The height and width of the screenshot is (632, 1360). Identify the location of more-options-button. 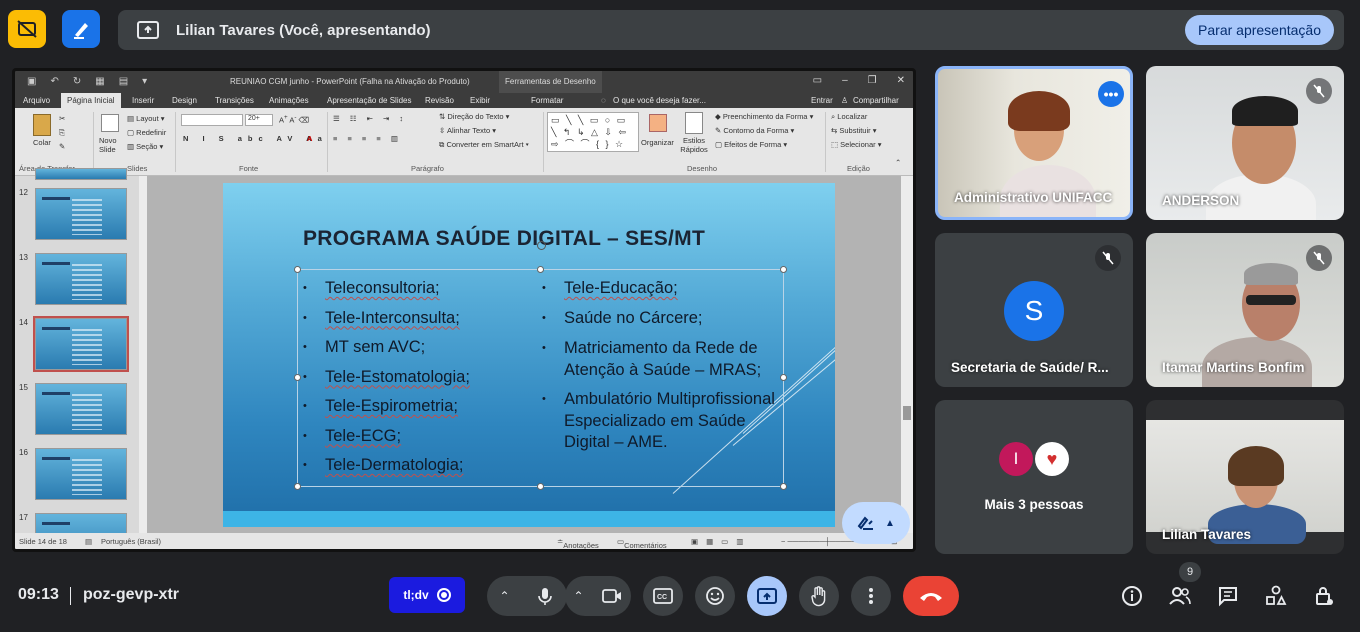
(871, 596).